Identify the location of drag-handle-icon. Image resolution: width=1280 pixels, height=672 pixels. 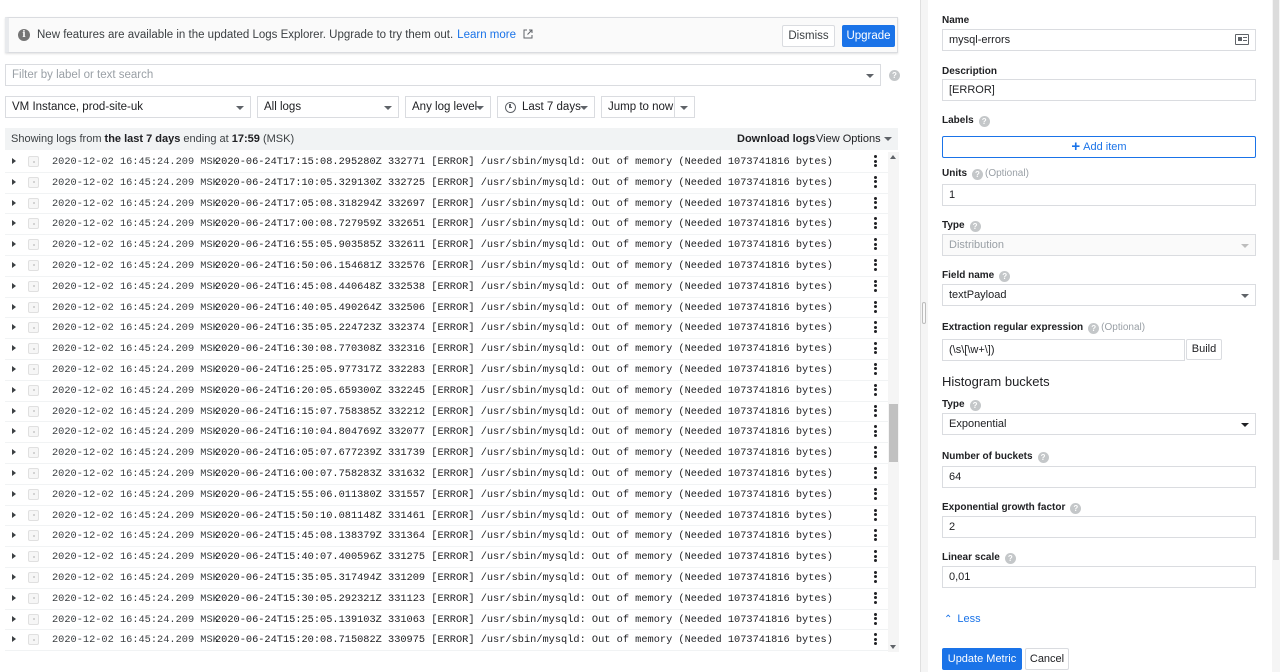
(924, 313).